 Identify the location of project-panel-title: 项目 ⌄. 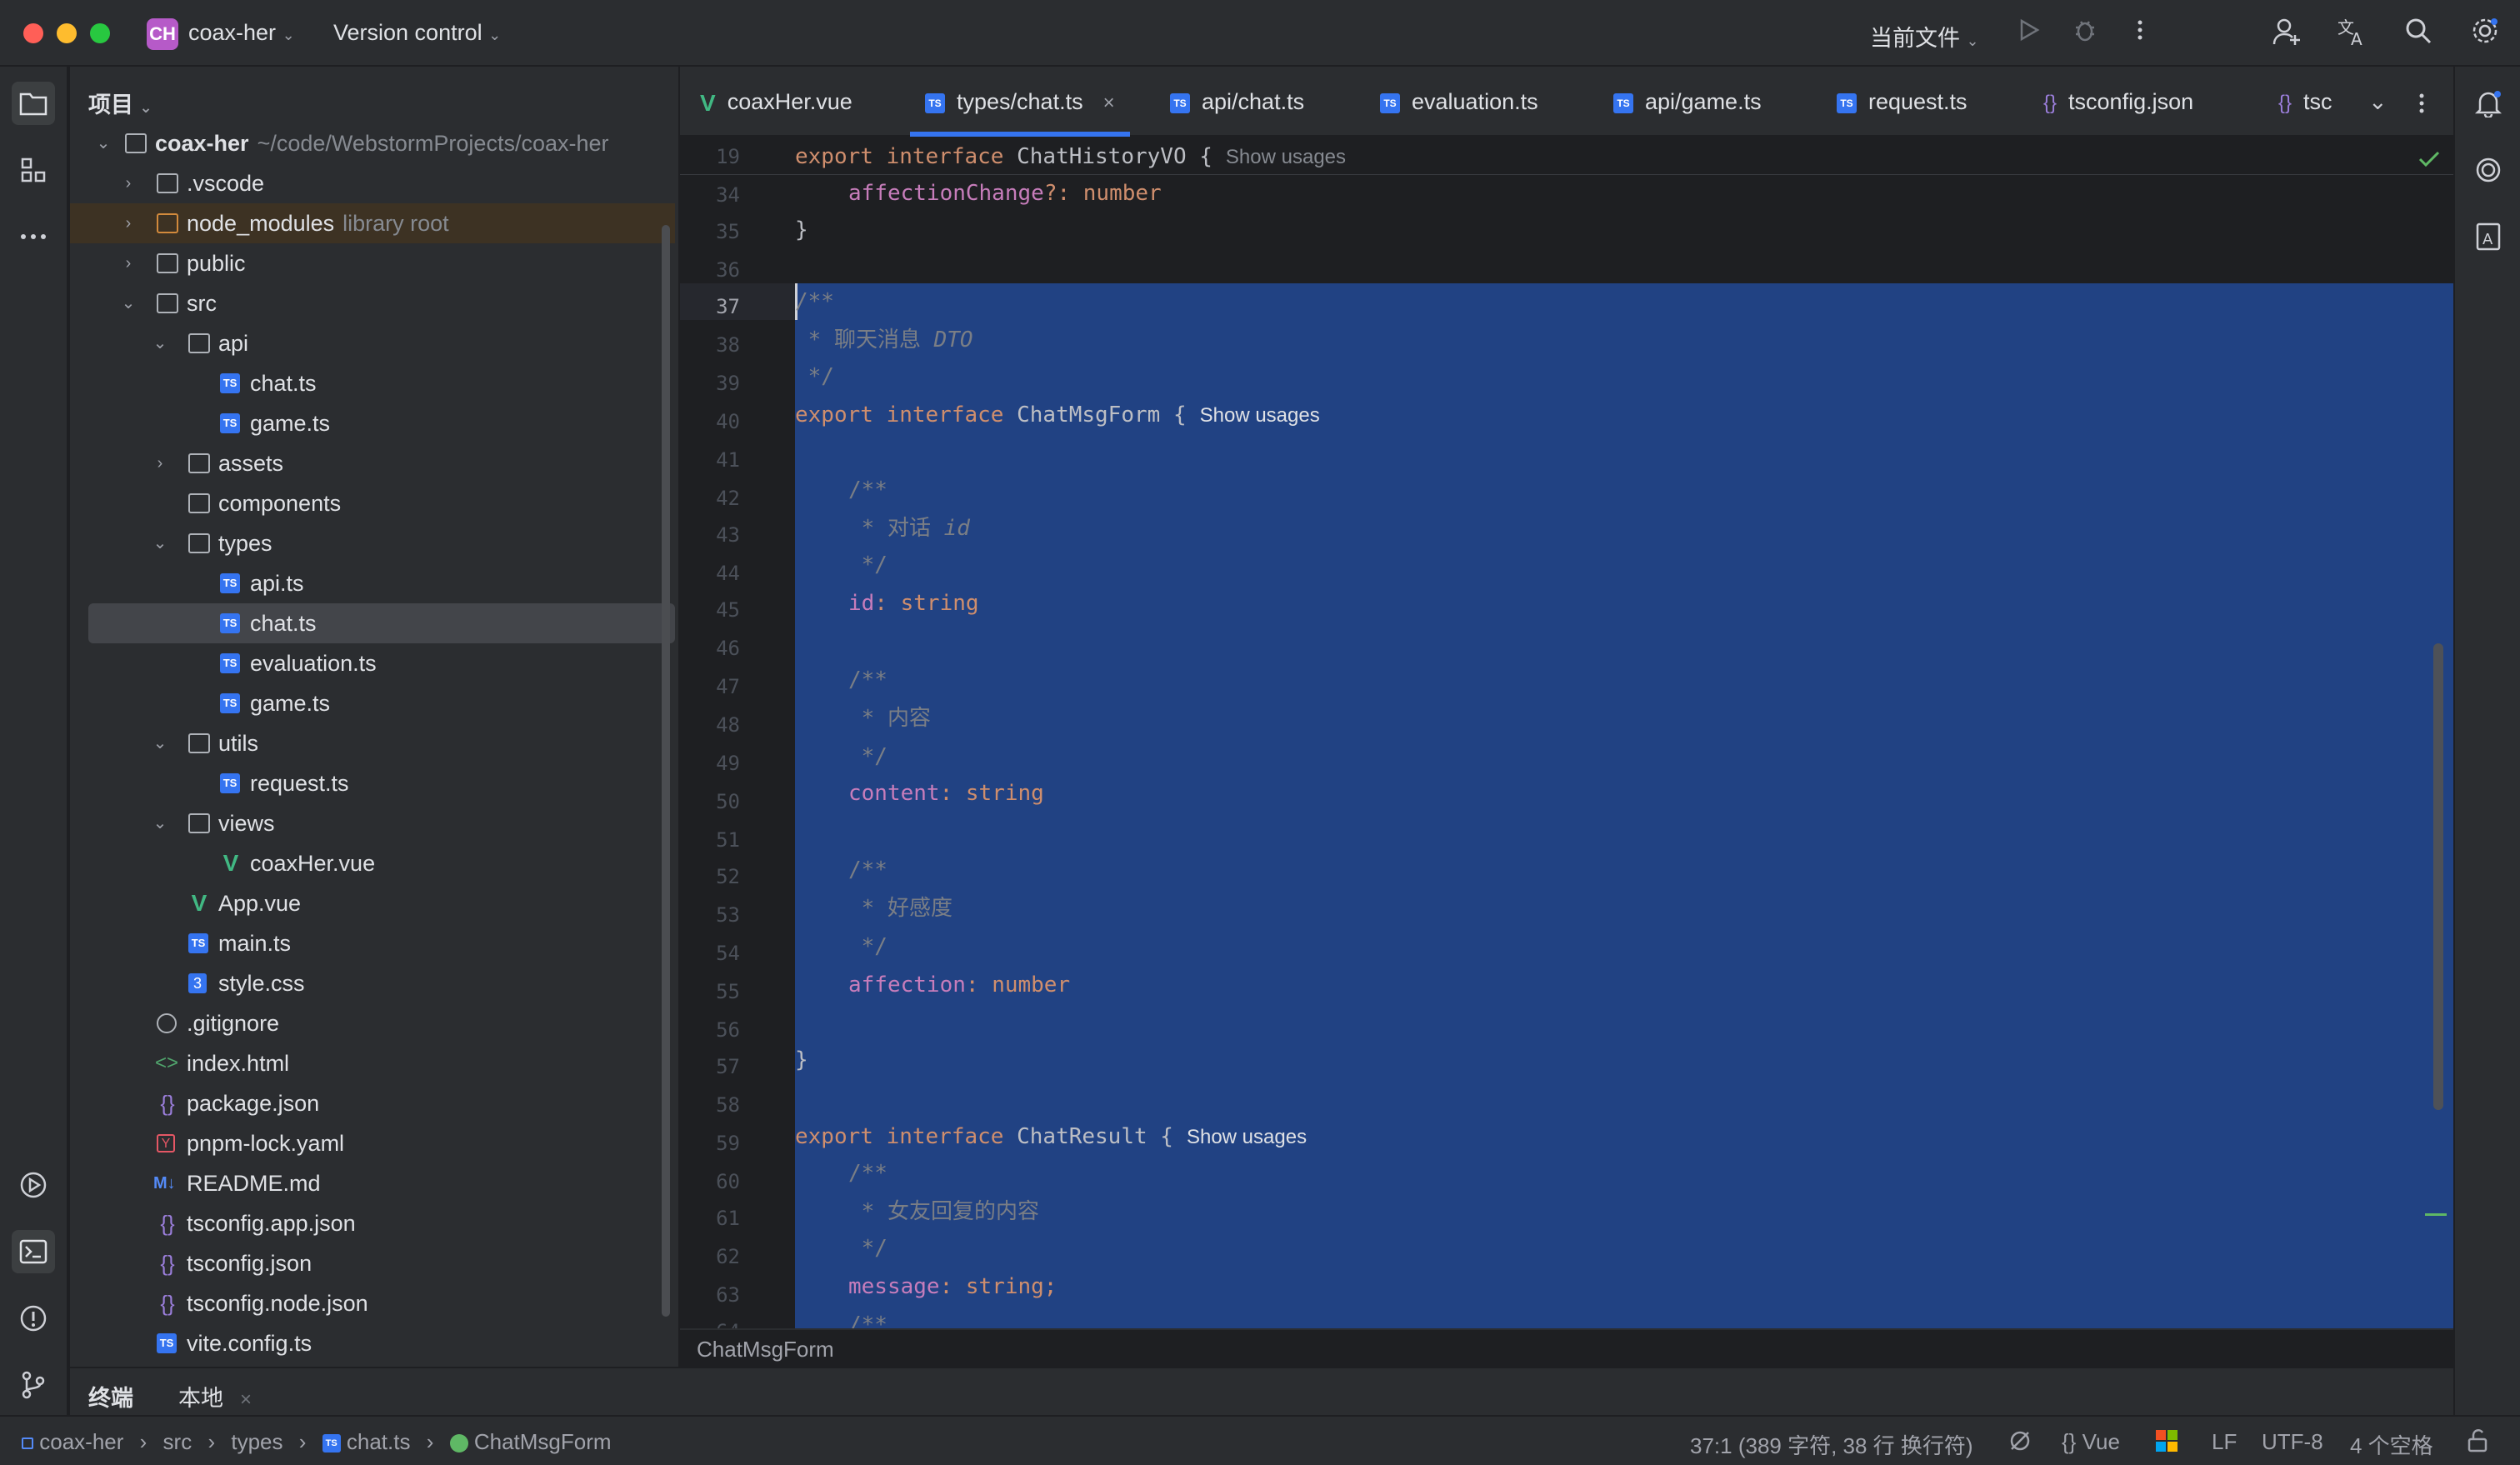
(120, 103).